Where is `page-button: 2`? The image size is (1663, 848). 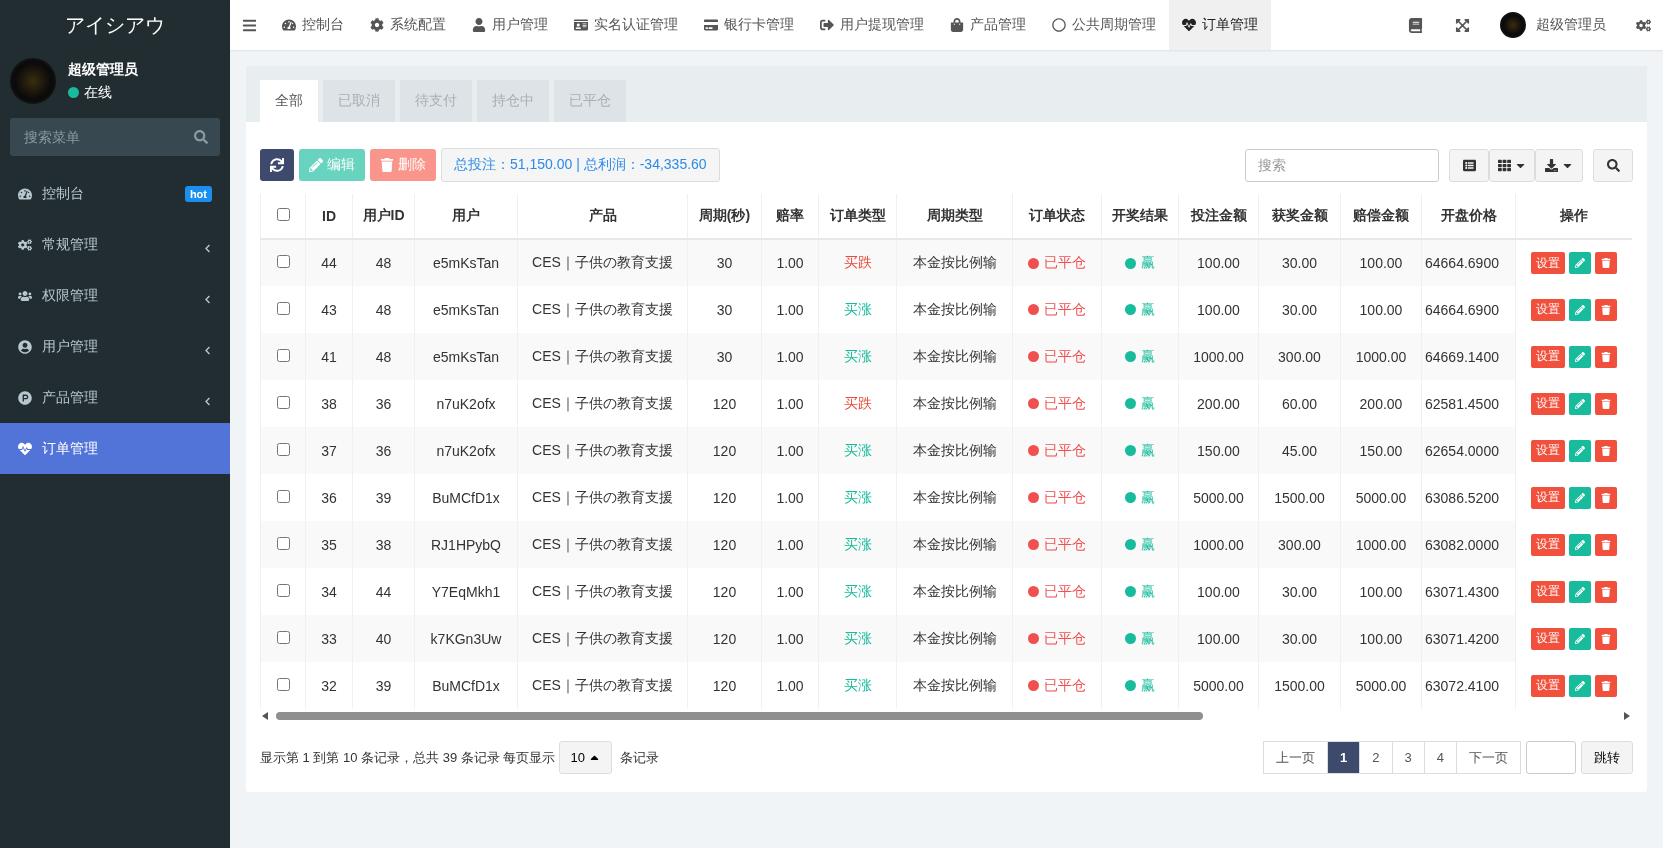 page-button: 2 is located at coordinates (1376, 757).